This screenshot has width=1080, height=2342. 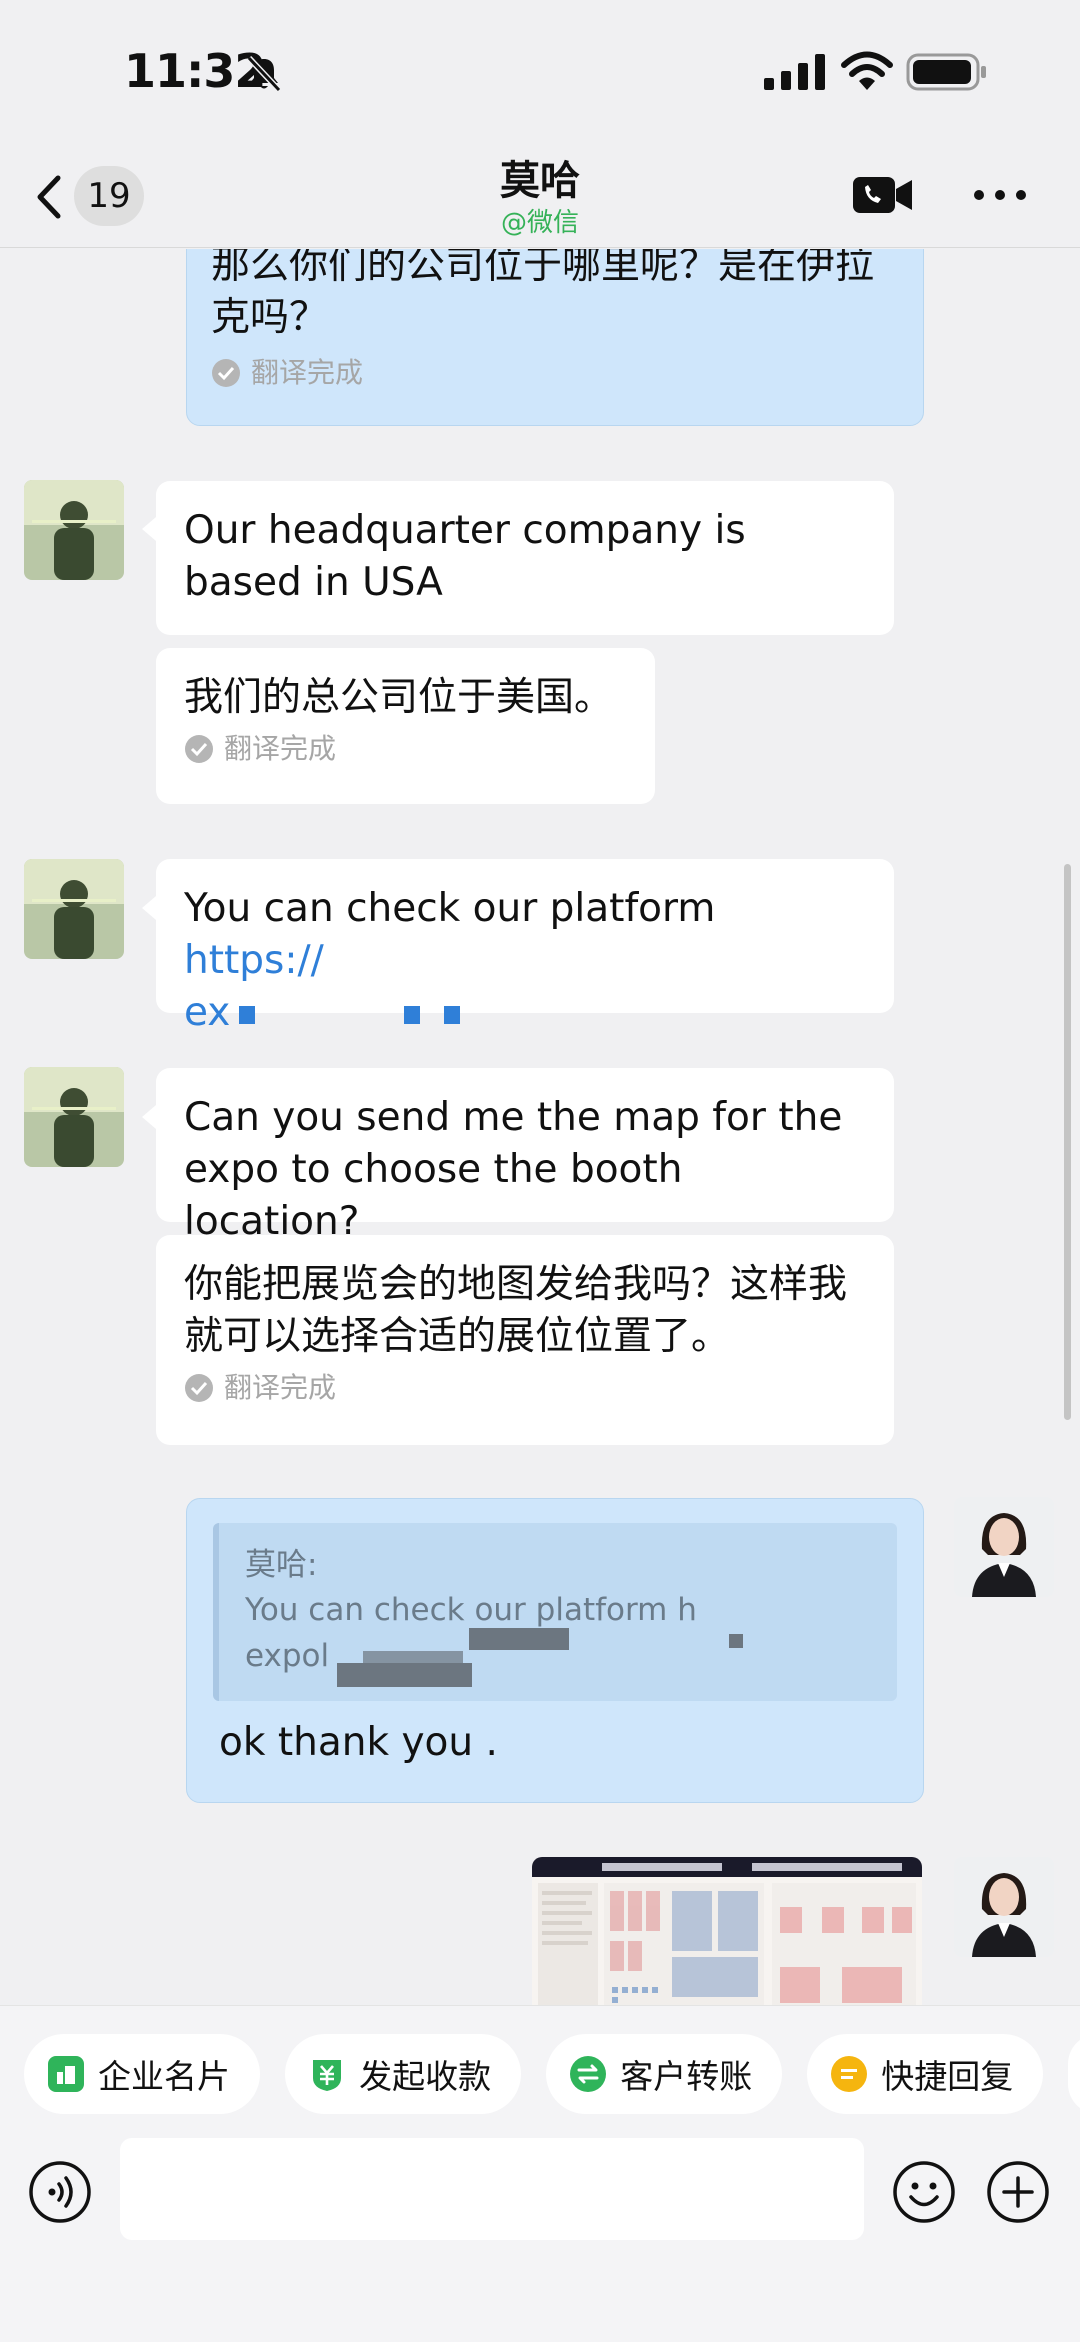 I want to click on collect-payment-icon, so click(x=327, y=2075).